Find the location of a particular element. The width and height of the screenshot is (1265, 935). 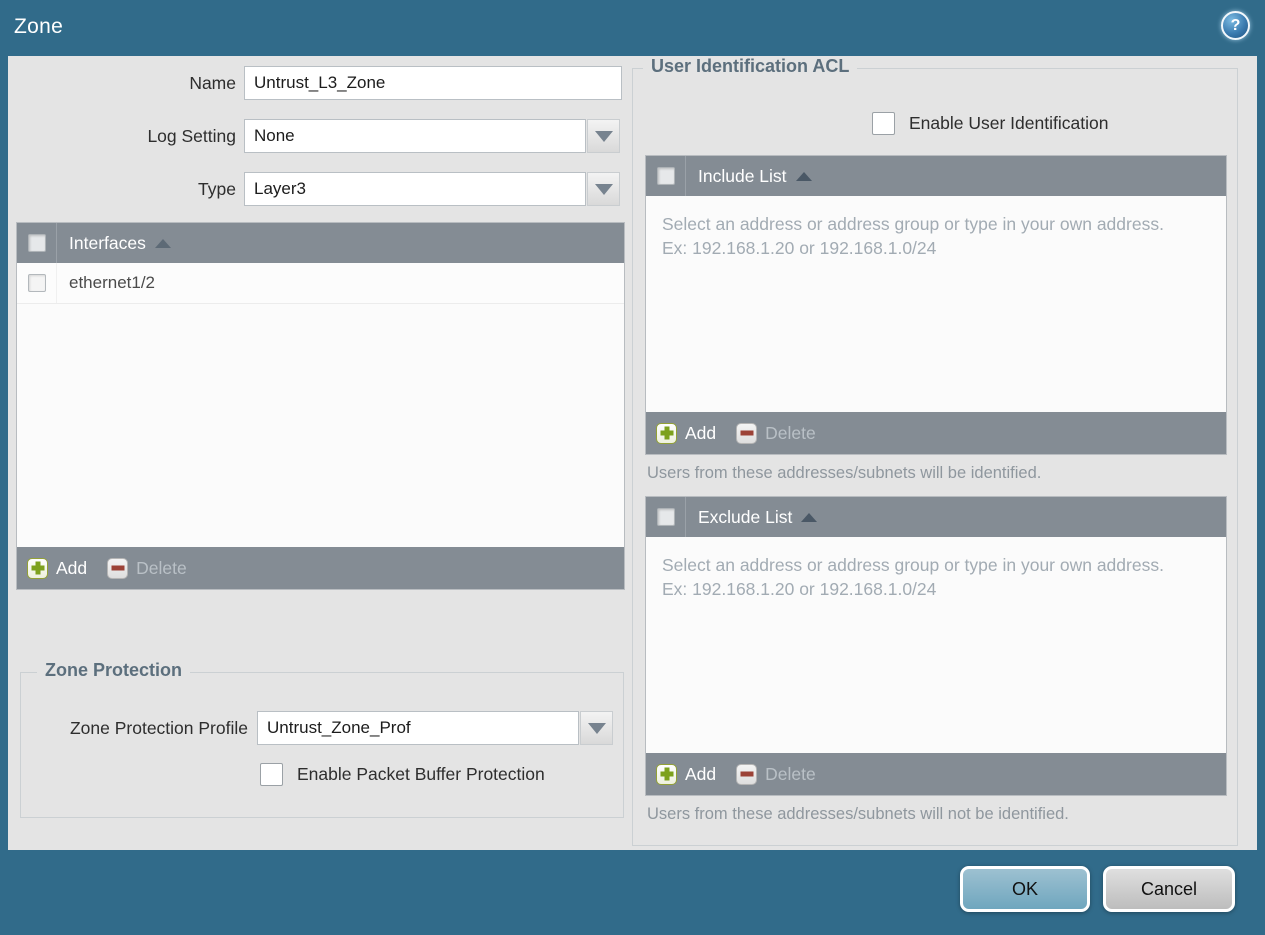

interfaces-table-footer: Add Delete is located at coordinates (320, 568).